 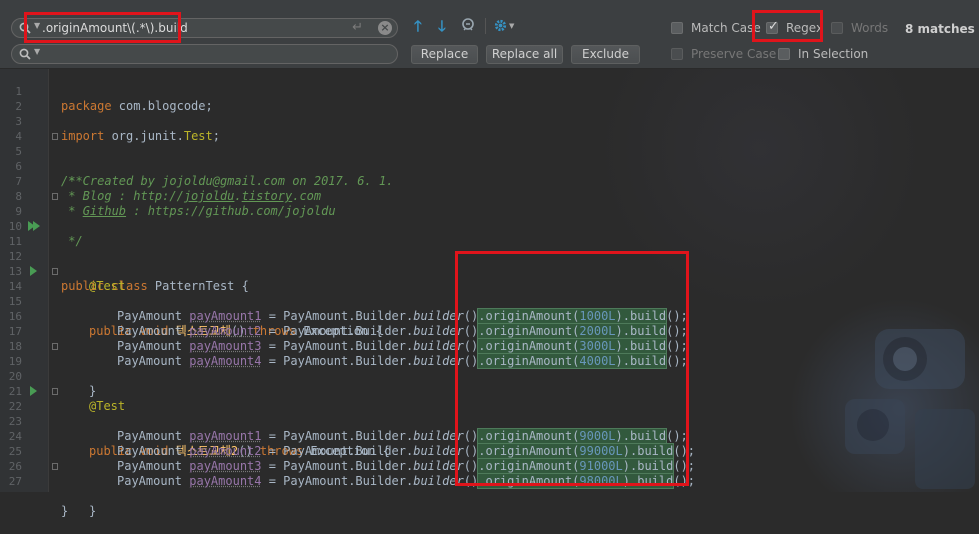 I want to click on code-line: 2, so click(x=489, y=91).